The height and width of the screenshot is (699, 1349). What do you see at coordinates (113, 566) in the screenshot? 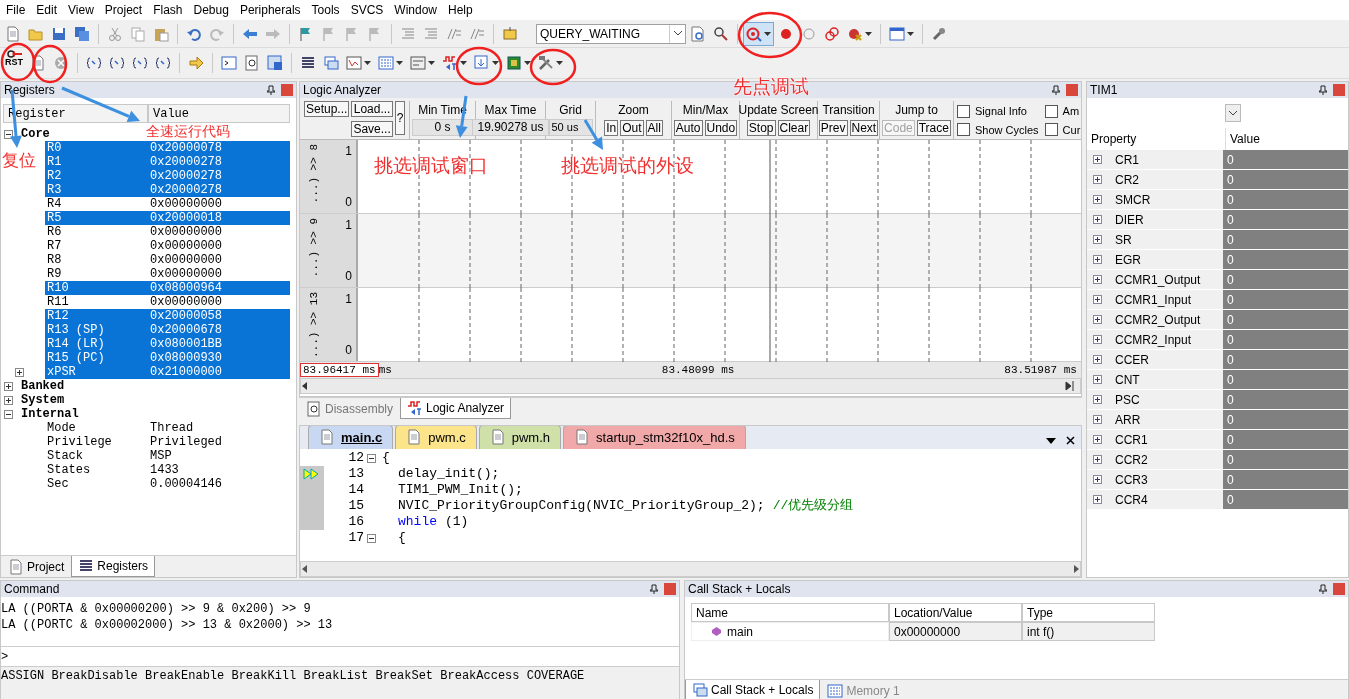
I see `panel-tab: Registers` at bounding box center [113, 566].